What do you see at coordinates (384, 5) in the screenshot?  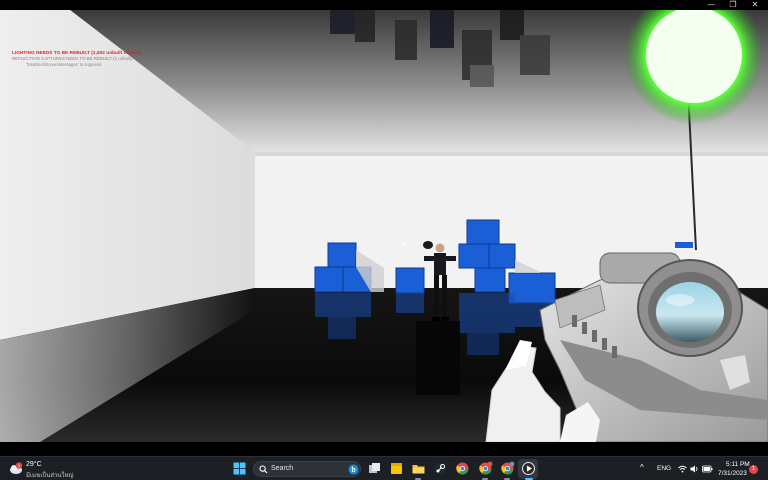 I see `title-bar: — ❐ ✕` at bounding box center [384, 5].